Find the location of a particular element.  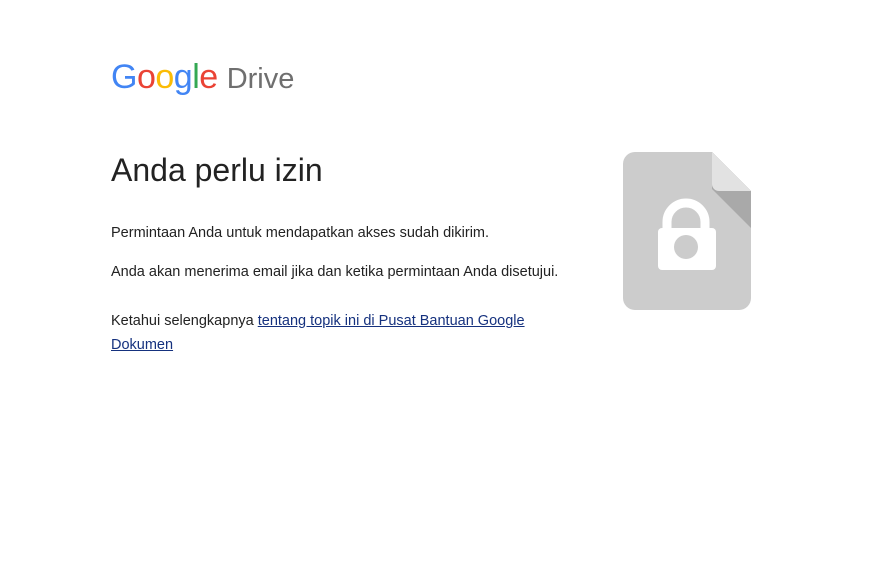

logo-letter: e is located at coordinates (208, 77).